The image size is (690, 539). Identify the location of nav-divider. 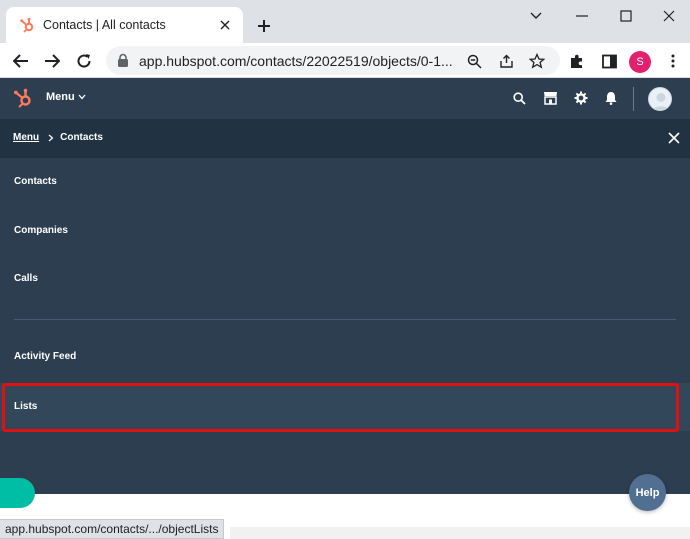
(633, 99).